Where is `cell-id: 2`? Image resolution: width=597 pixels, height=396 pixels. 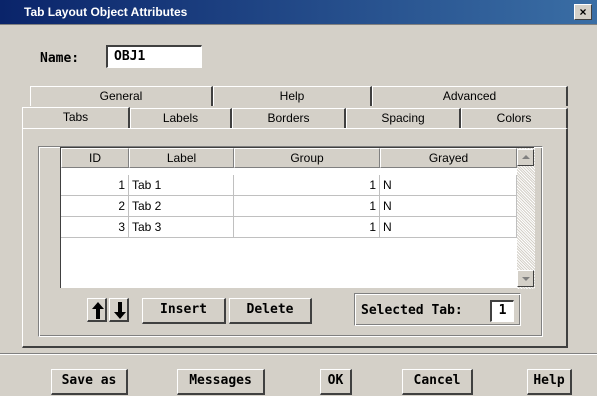 cell-id: 2 is located at coordinates (95, 206).